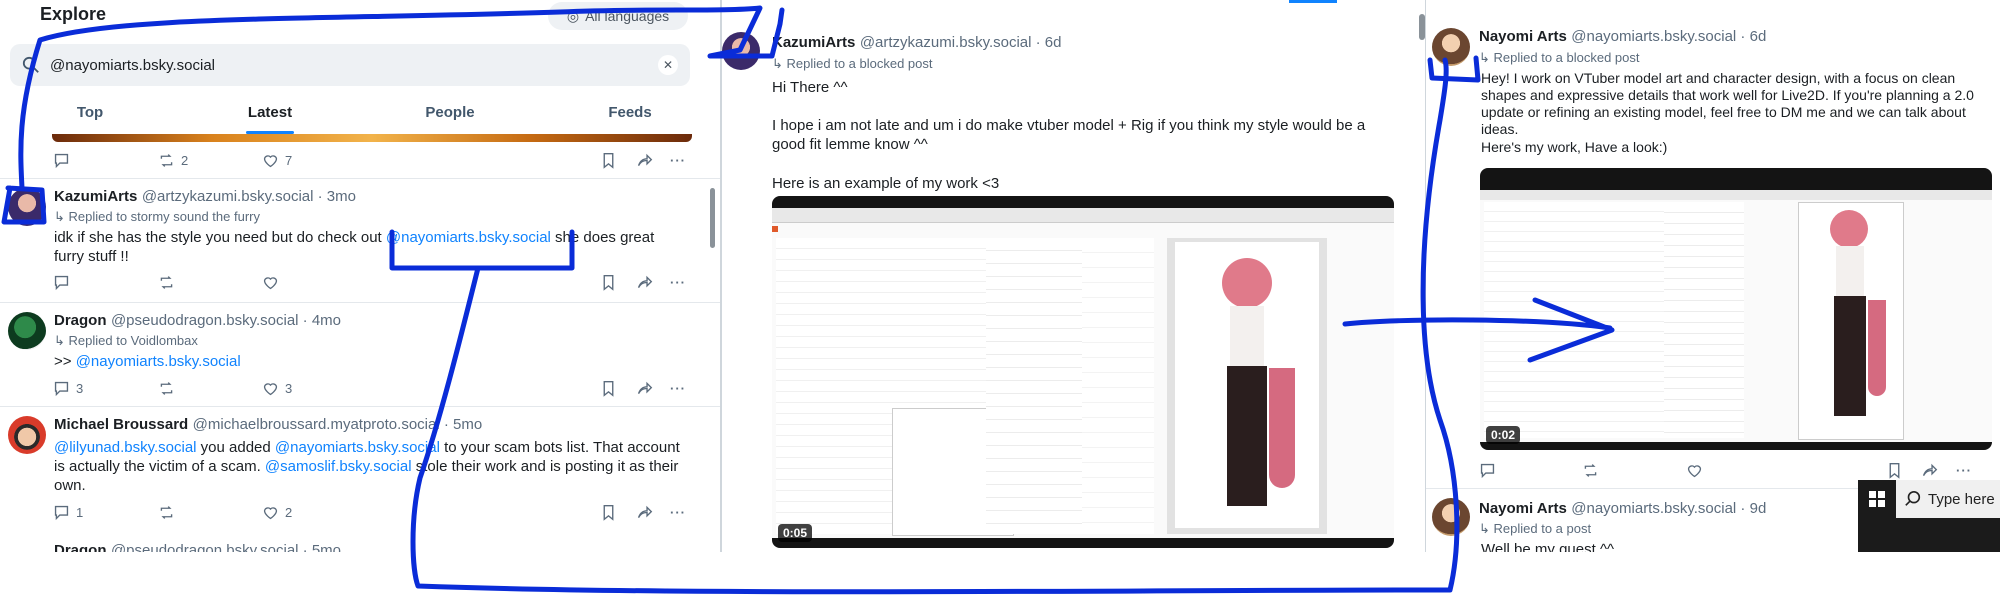 The width and height of the screenshot is (2000, 604). Describe the element at coordinates (68, 388) in the screenshot. I see `reply-button: 3` at that location.